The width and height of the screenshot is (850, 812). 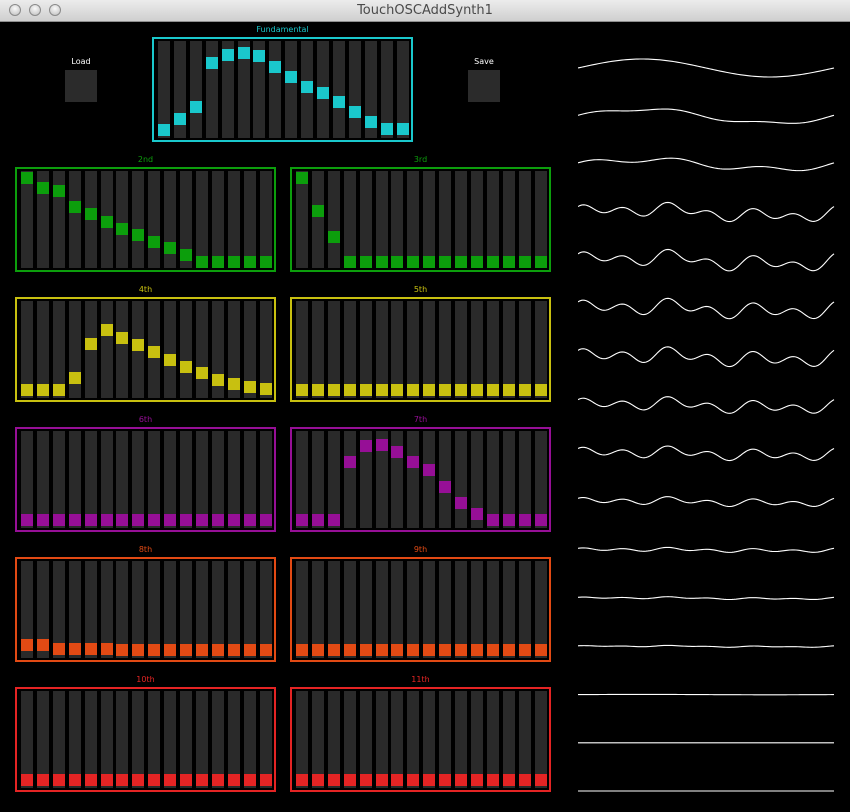 What do you see at coordinates (420, 219) in the screenshot?
I see `multislider-3rd` at bounding box center [420, 219].